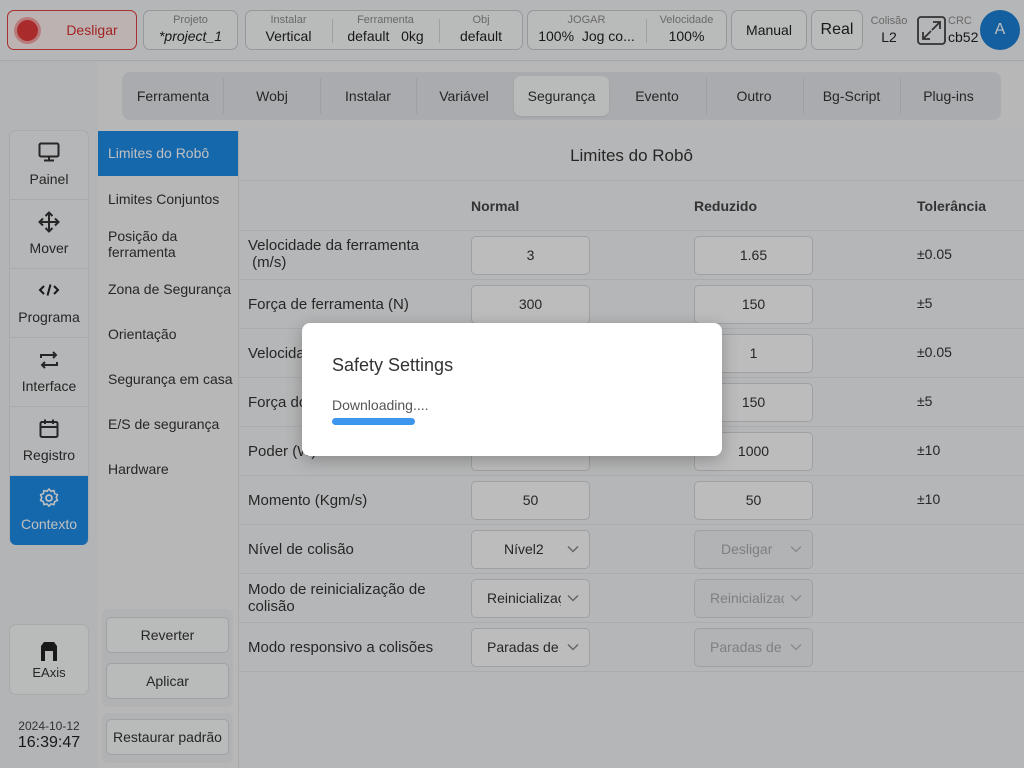  What do you see at coordinates (512, 421) in the screenshot?
I see `download-progress-bar` at bounding box center [512, 421].